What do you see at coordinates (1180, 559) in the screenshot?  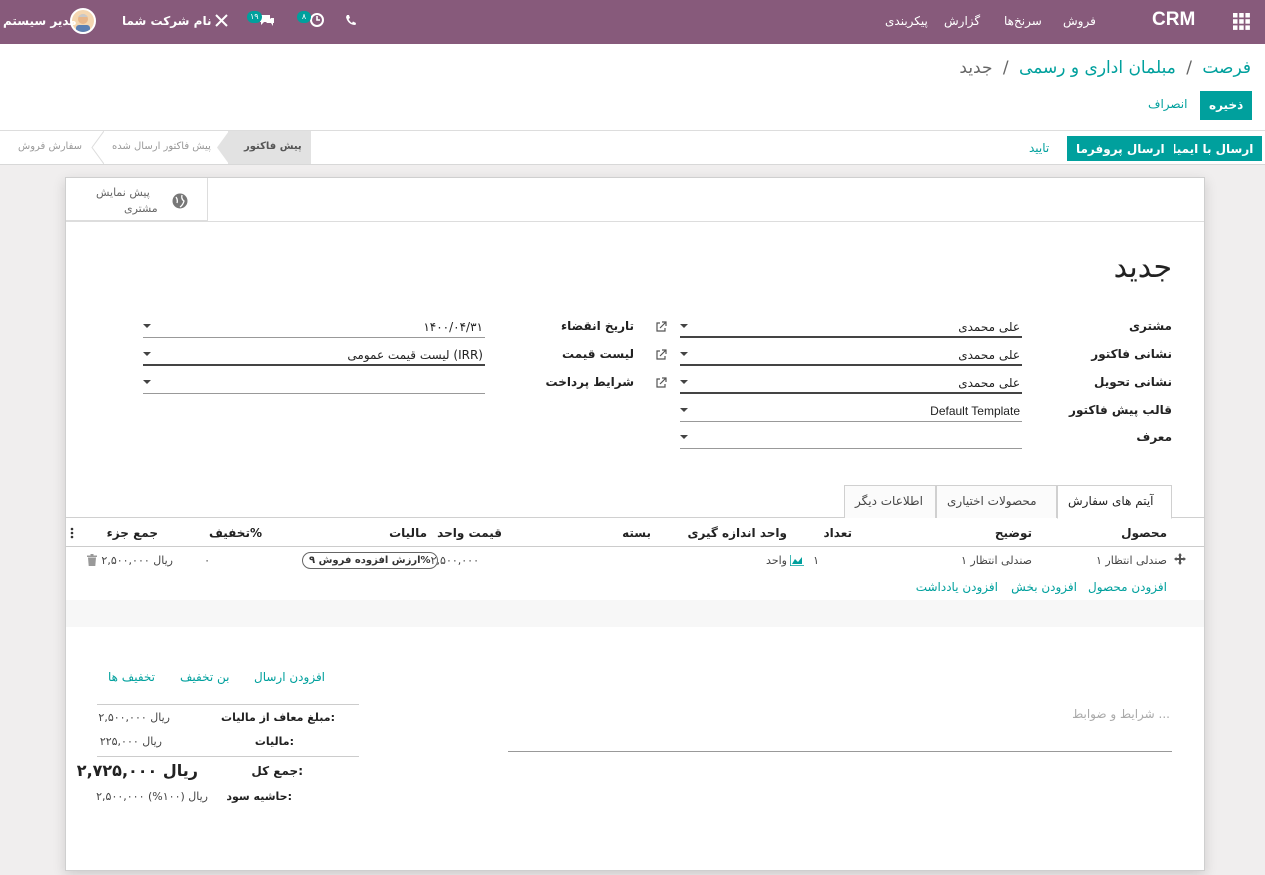 I see `drag-handle-icon` at bounding box center [1180, 559].